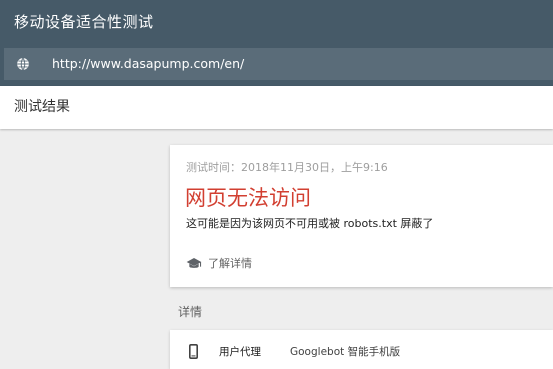 The image size is (553, 369). I want to click on results-title: 测试结果, so click(42, 107).